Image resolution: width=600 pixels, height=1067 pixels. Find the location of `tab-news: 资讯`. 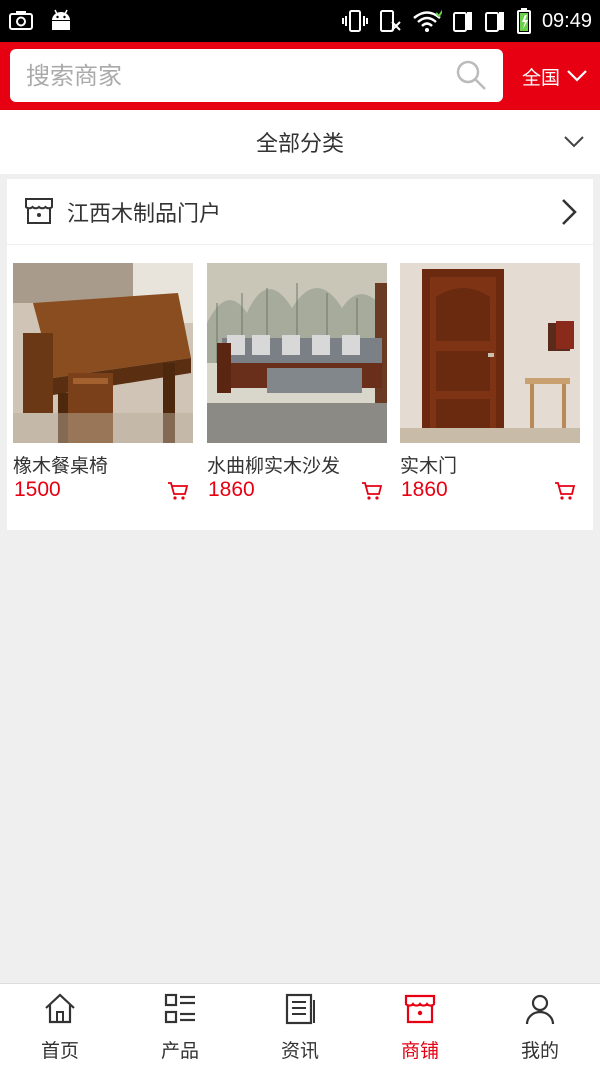

tab-news: 资讯 is located at coordinates (300, 1025).